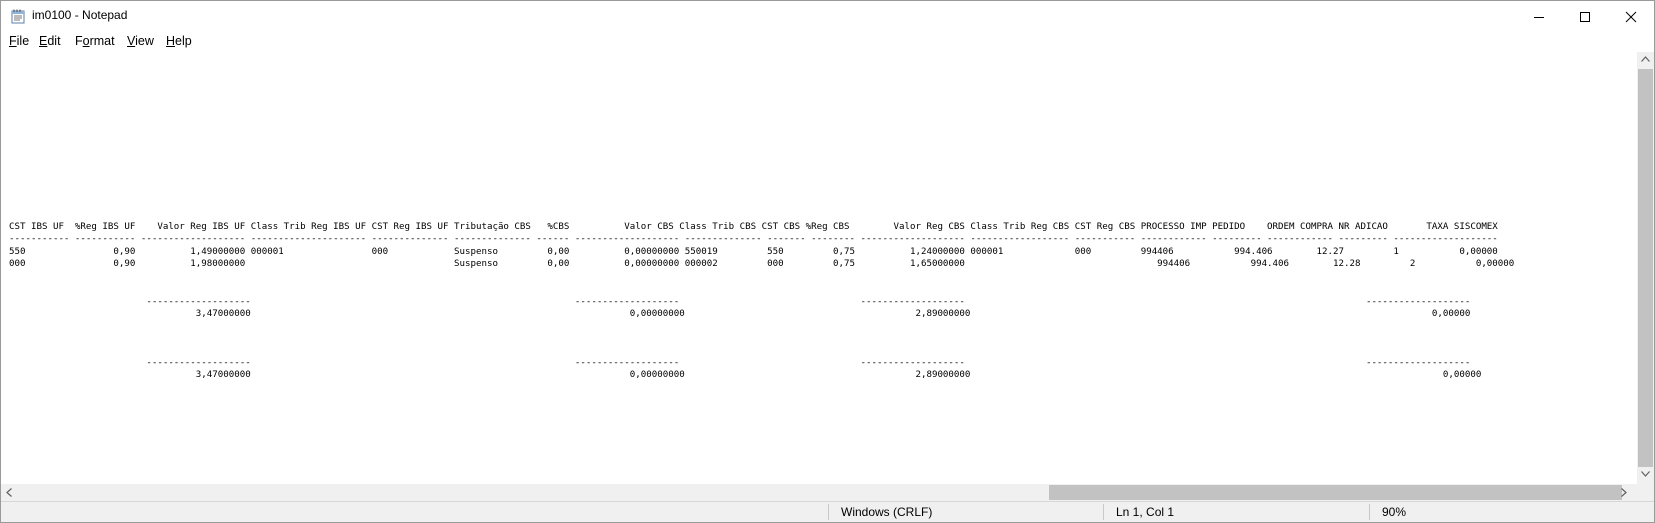 This screenshot has height=523, width=1655. I want to click on menu-file-label: ile, so click(23, 41).